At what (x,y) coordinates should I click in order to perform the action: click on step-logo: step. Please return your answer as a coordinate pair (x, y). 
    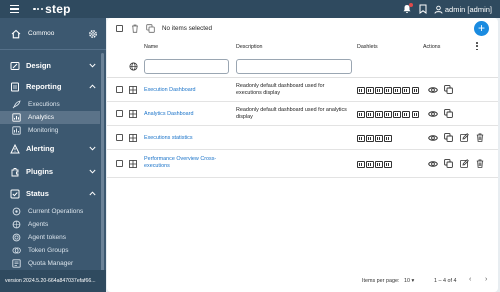
    Looking at the image, I should click on (52, 9).